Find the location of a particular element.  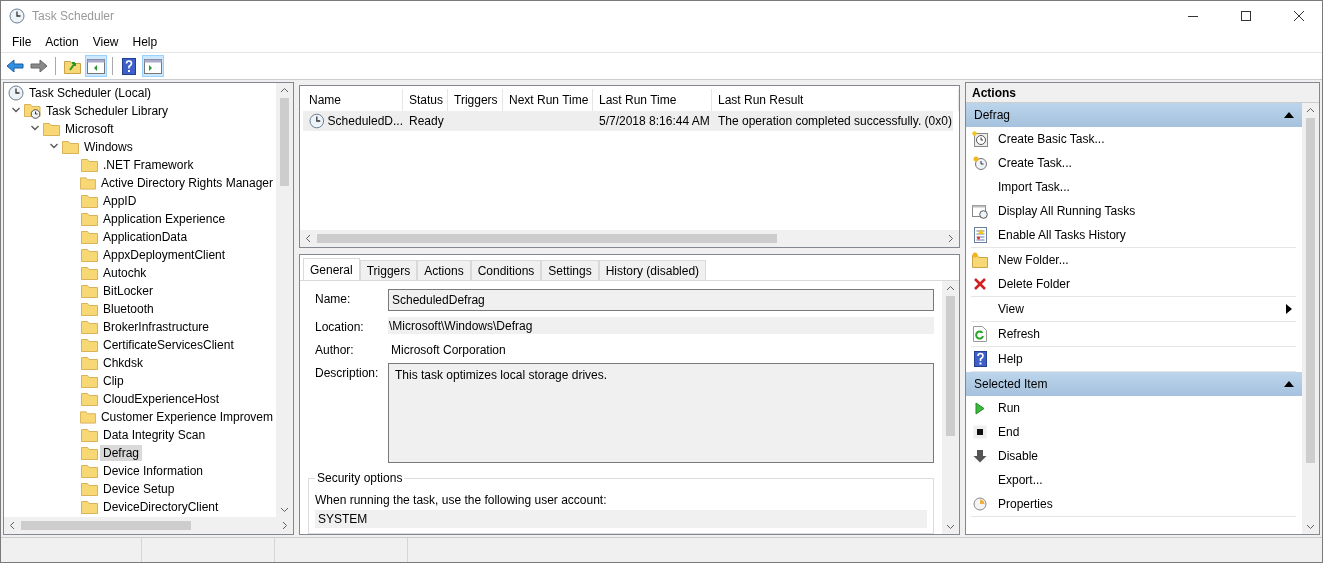

tree-item: Windows is located at coordinates (108, 147).